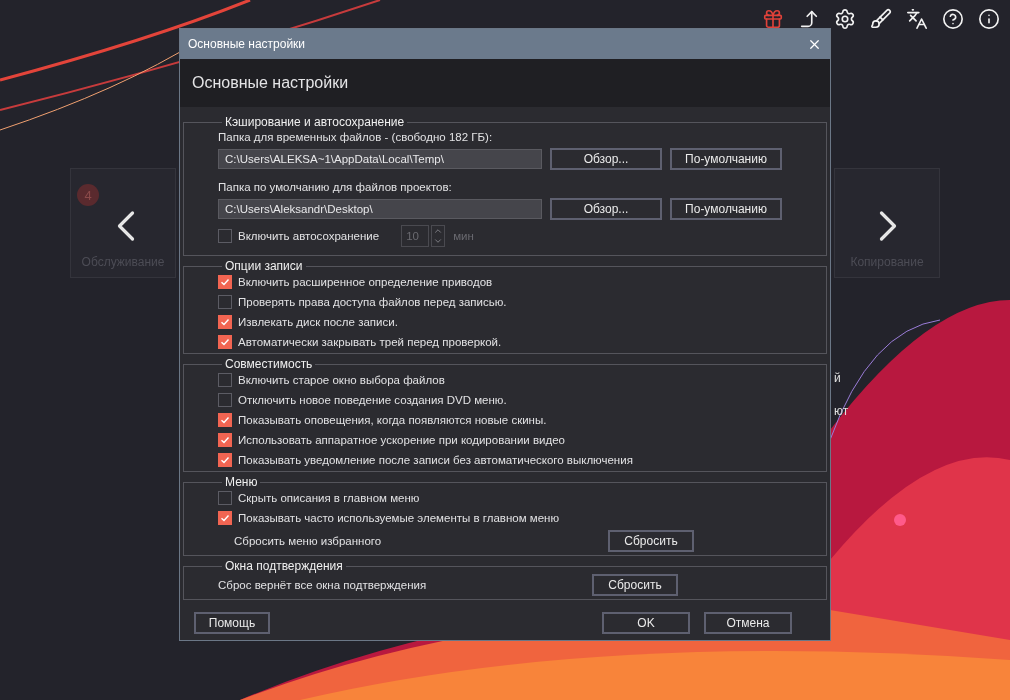 The height and width of the screenshot is (700, 1010). I want to click on checkbox-label: Проверять права доступа файлов перед записью., so click(372, 302).